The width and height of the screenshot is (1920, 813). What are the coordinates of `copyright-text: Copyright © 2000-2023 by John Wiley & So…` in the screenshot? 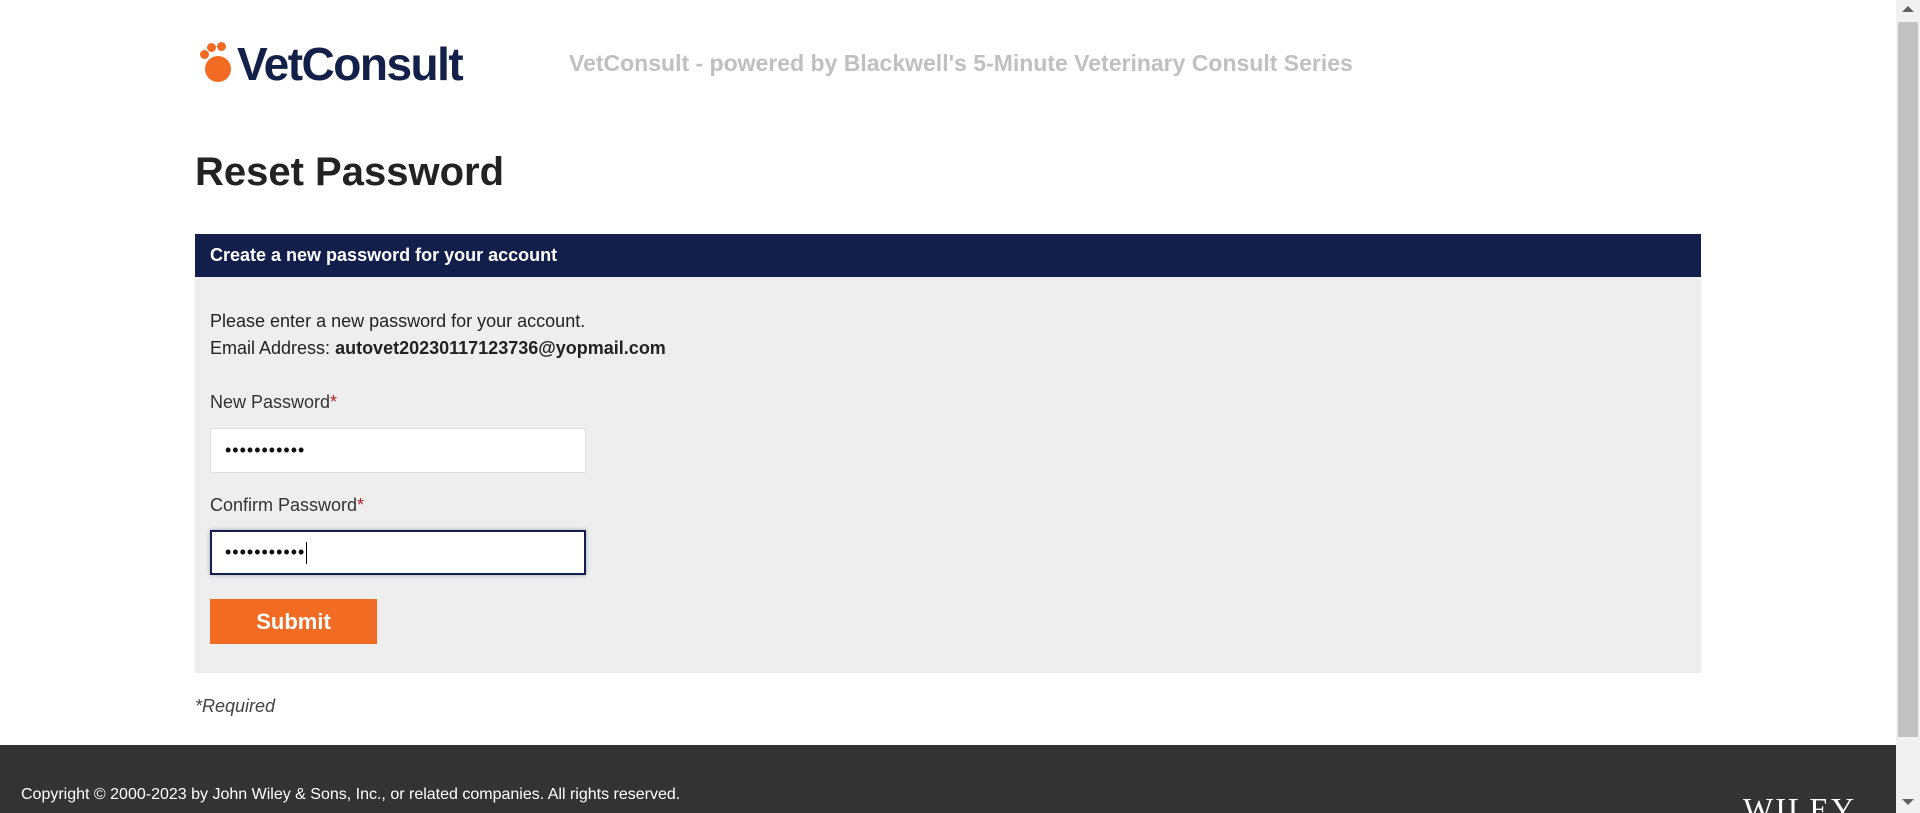 It's located at (351, 794).